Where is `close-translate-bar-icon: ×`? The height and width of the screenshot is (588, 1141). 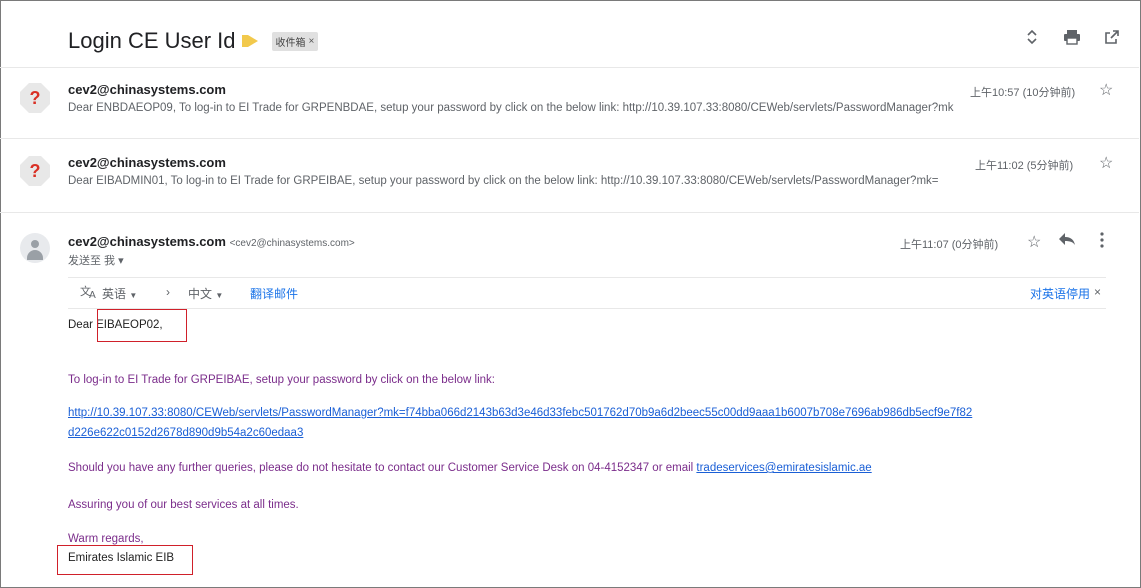
close-translate-bar-icon: × is located at coordinates (1097, 292).